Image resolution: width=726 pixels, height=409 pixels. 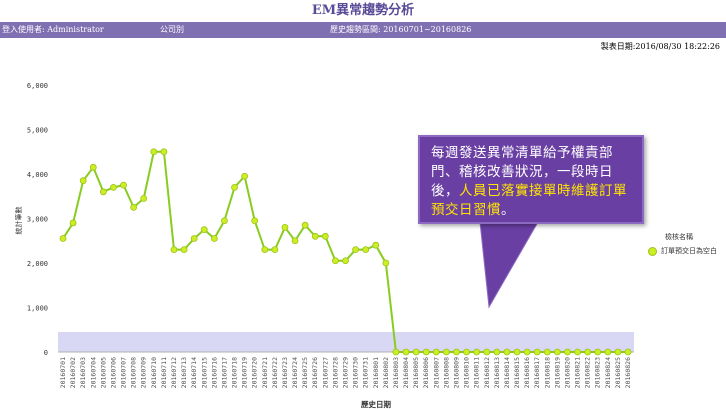 I want to click on x-tick-label: 20160725, so click(x=305, y=372).